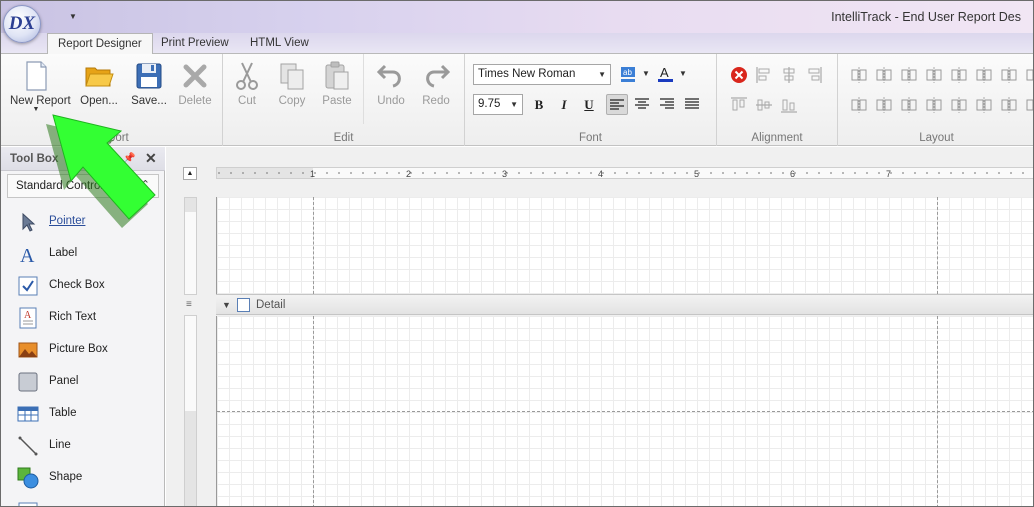 The height and width of the screenshot is (507, 1034). What do you see at coordinates (78, 349) in the screenshot?
I see `tool-item-label: Picture Box` at bounding box center [78, 349].